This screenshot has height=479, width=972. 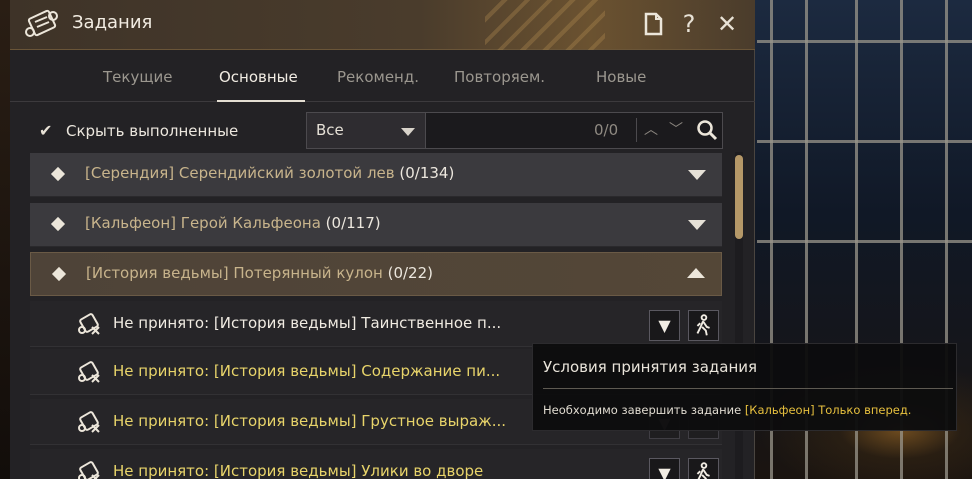 What do you see at coordinates (152, 131) in the screenshot?
I see `hide-completed-label: Скрыть выполненные` at bounding box center [152, 131].